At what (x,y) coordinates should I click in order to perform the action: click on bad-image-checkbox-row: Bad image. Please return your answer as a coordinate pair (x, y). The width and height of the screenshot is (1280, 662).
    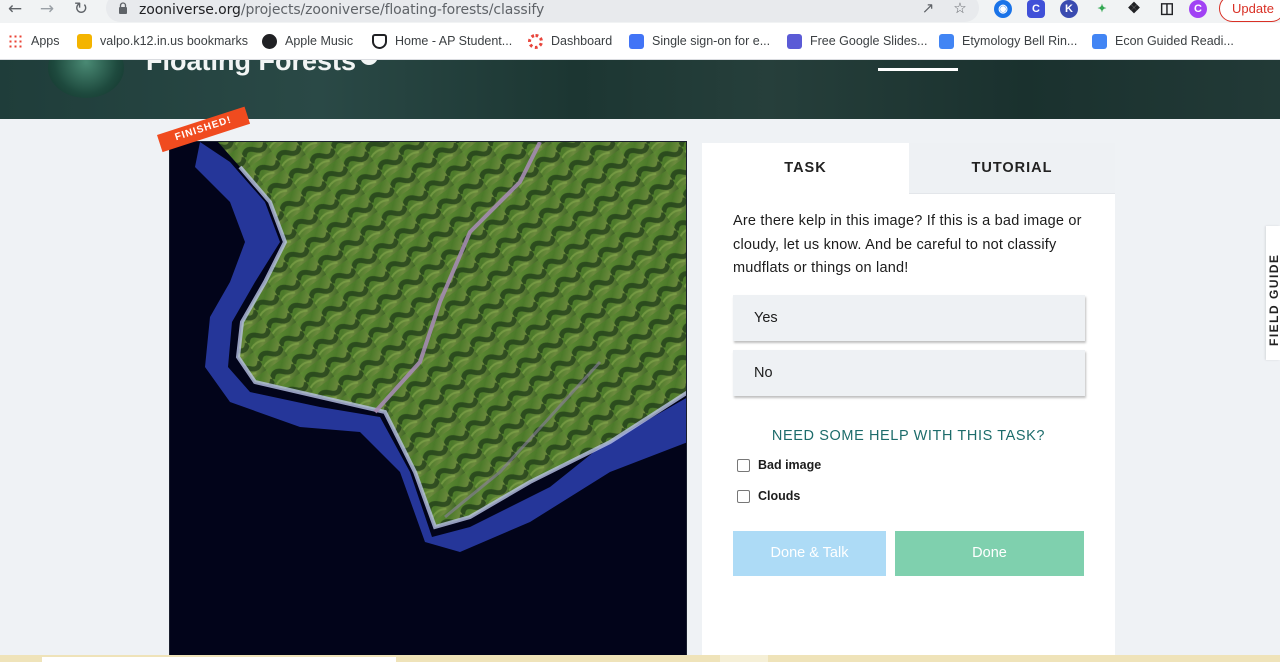
    Looking at the image, I should click on (779, 465).